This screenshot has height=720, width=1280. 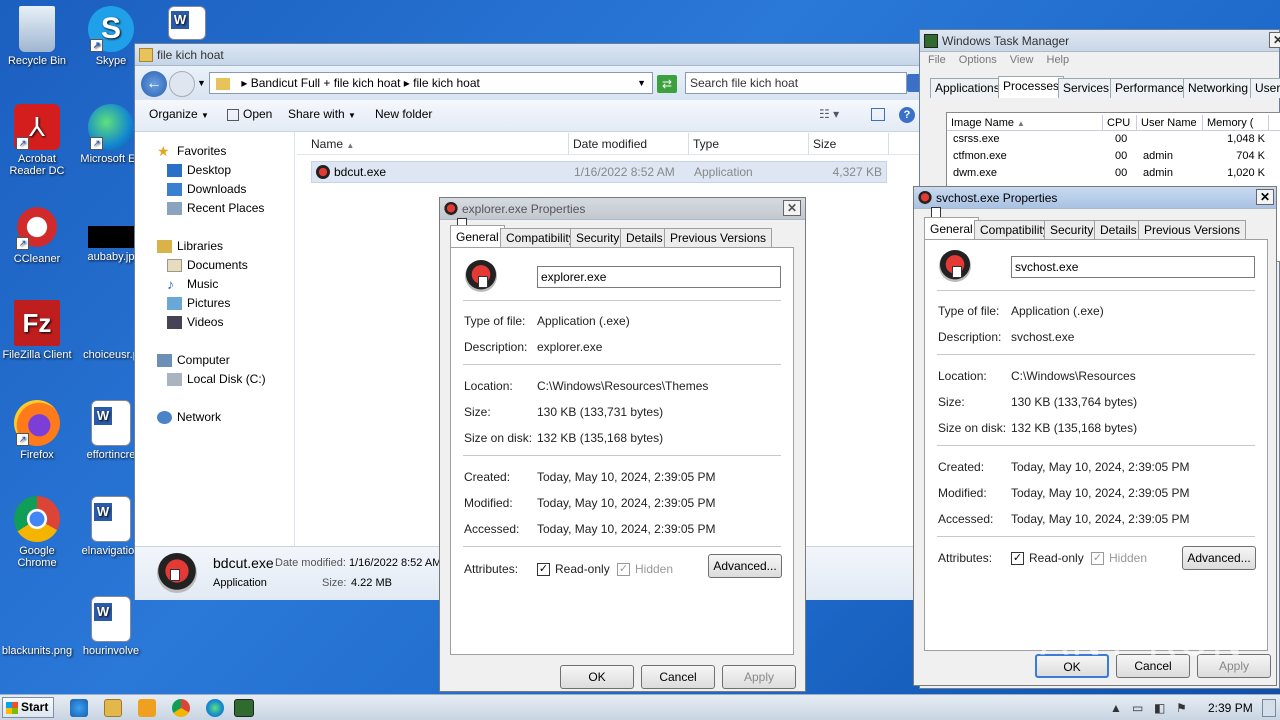 What do you see at coordinates (1113, 141) in the screenshot?
I see `table-row: csrss.exe 00 1,048 K` at bounding box center [1113, 141].